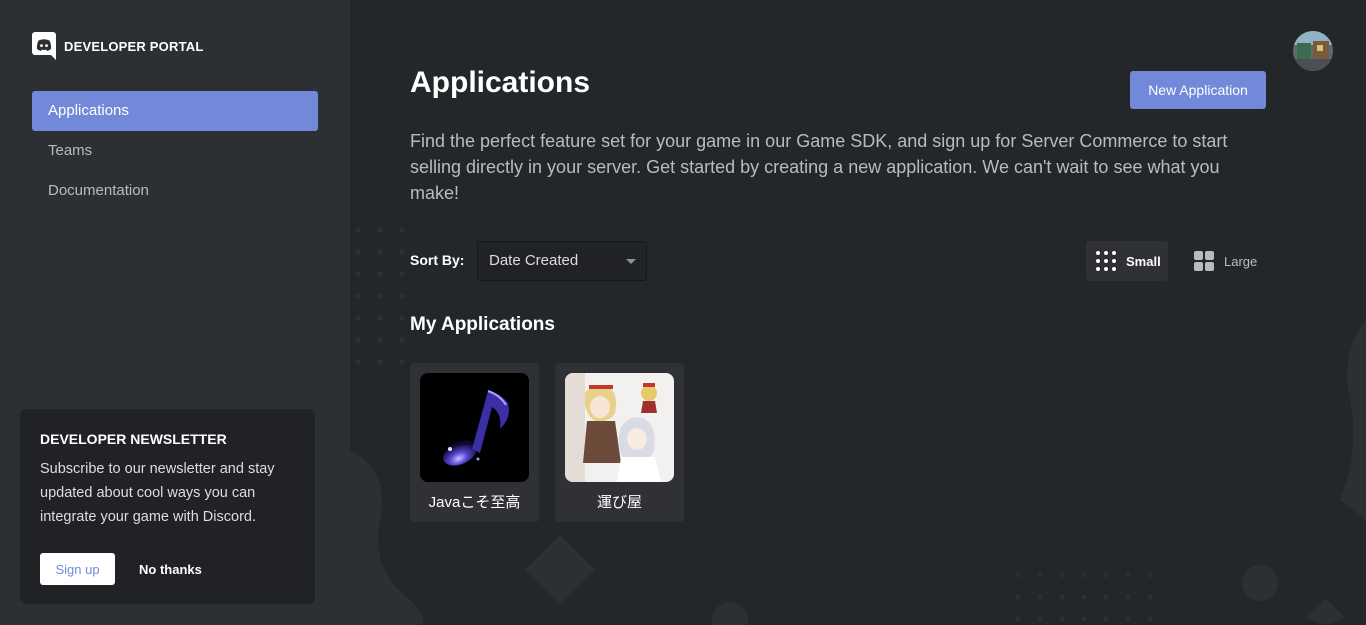 The image size is (1366, 625). Describe the element at coordinates (631, 261) in the screenshot. I see `chevron-down-icon` at that location.